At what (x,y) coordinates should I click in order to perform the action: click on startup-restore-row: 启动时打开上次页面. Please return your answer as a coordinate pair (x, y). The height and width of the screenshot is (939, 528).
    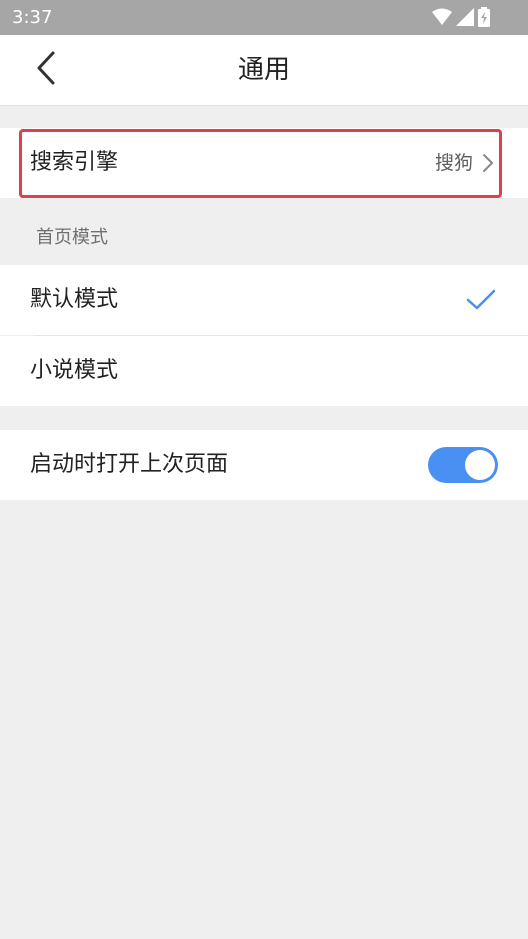
    Looking at the image, I should click on (264, 465).